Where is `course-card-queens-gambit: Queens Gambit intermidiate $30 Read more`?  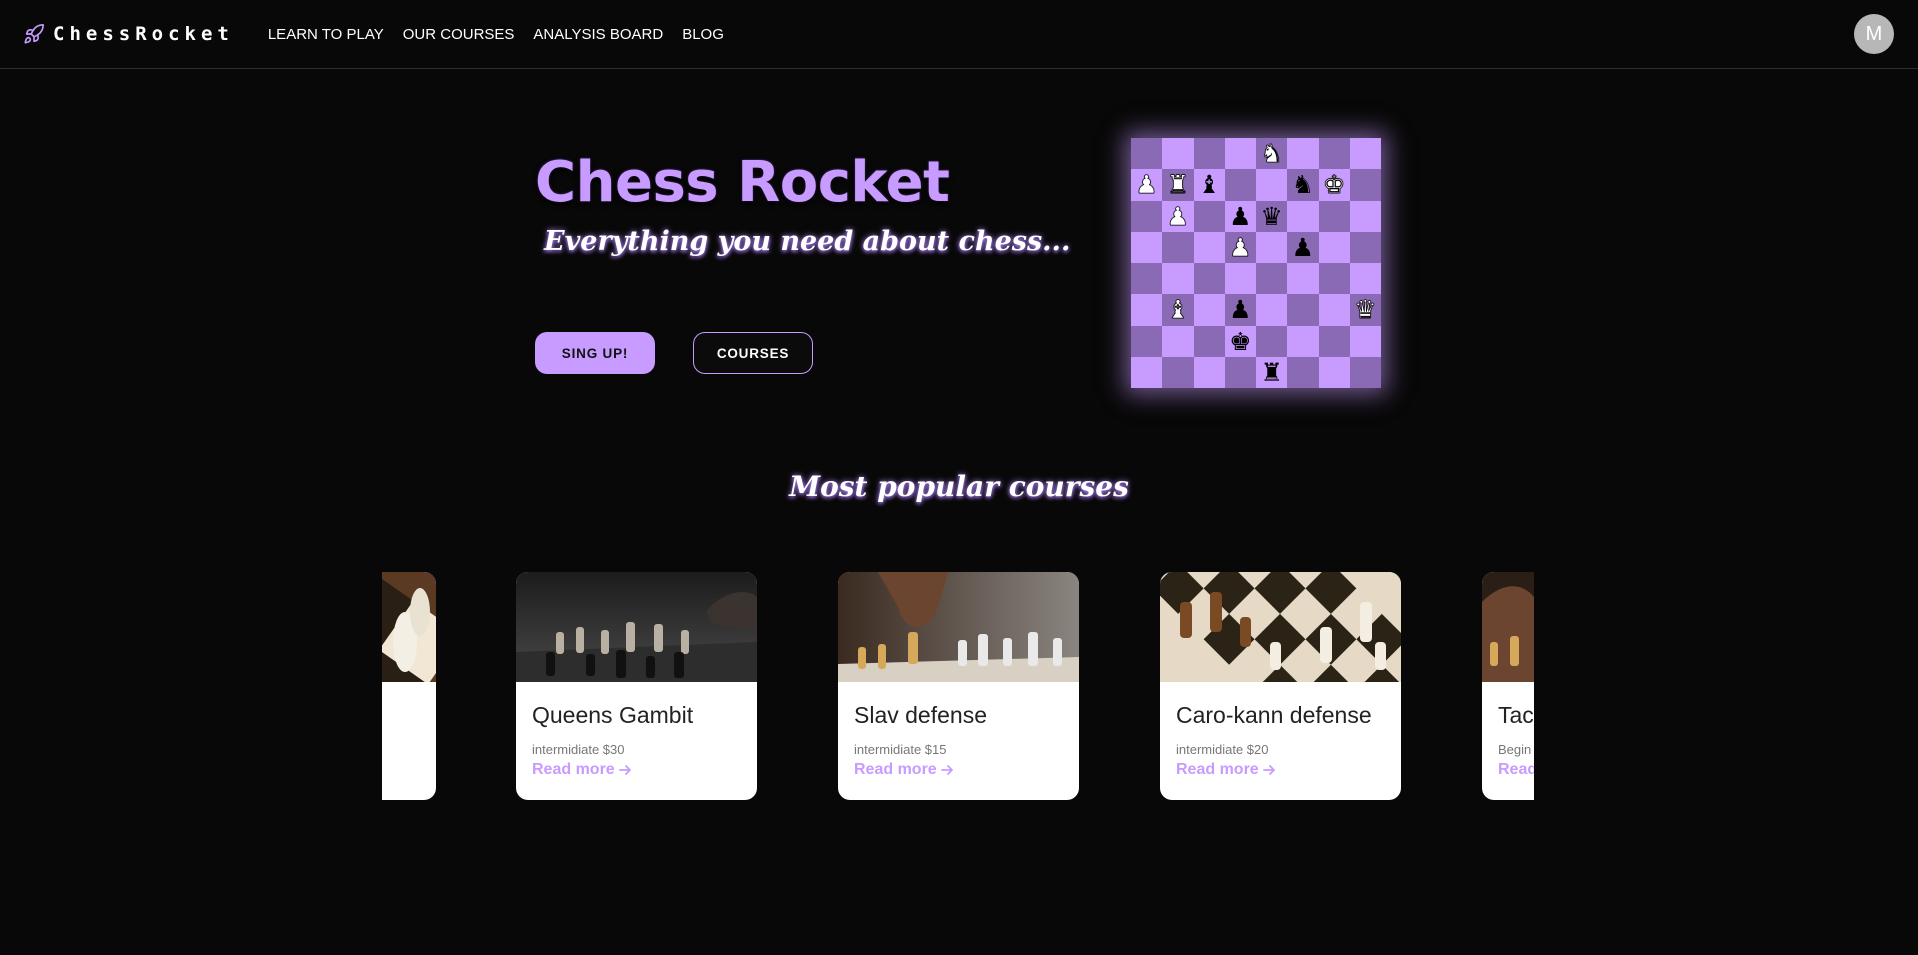
course-card-queens-gambit: Queens Gambit intermidiate $30 Read more is located at coordinates (636, 686).